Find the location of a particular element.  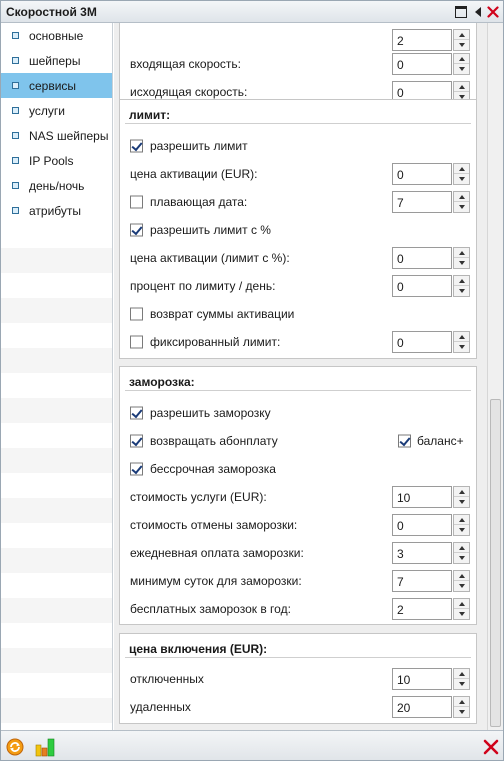

sidebar-item-ip-pools: IP Pools is located at coordinates (56, 160).